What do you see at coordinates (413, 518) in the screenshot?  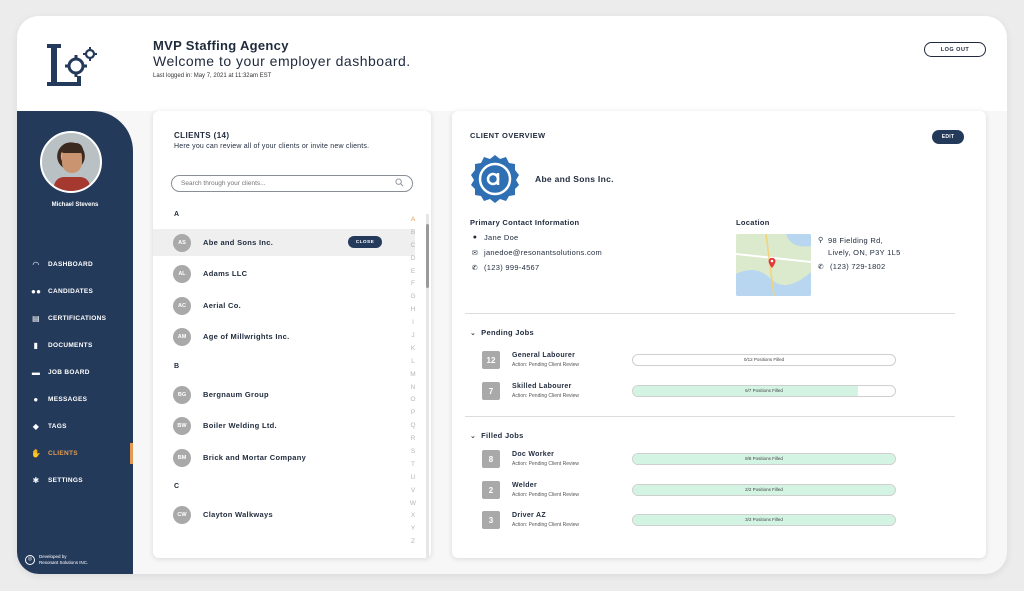 I see `alphabet-letter: X` at bounding box center [413, 518].